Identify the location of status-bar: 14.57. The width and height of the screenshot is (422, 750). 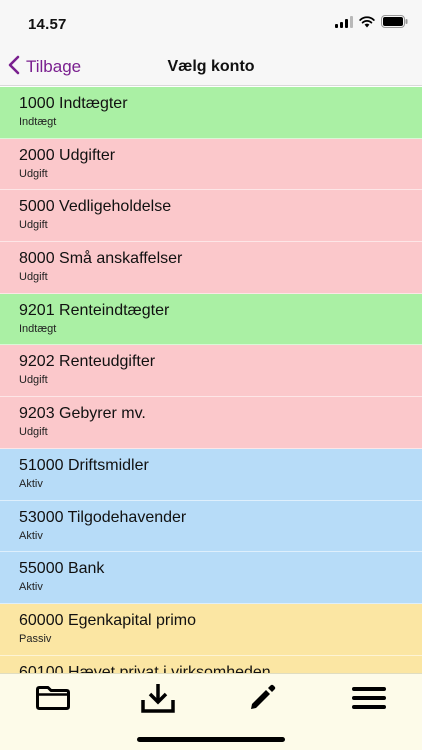
(211, 24).